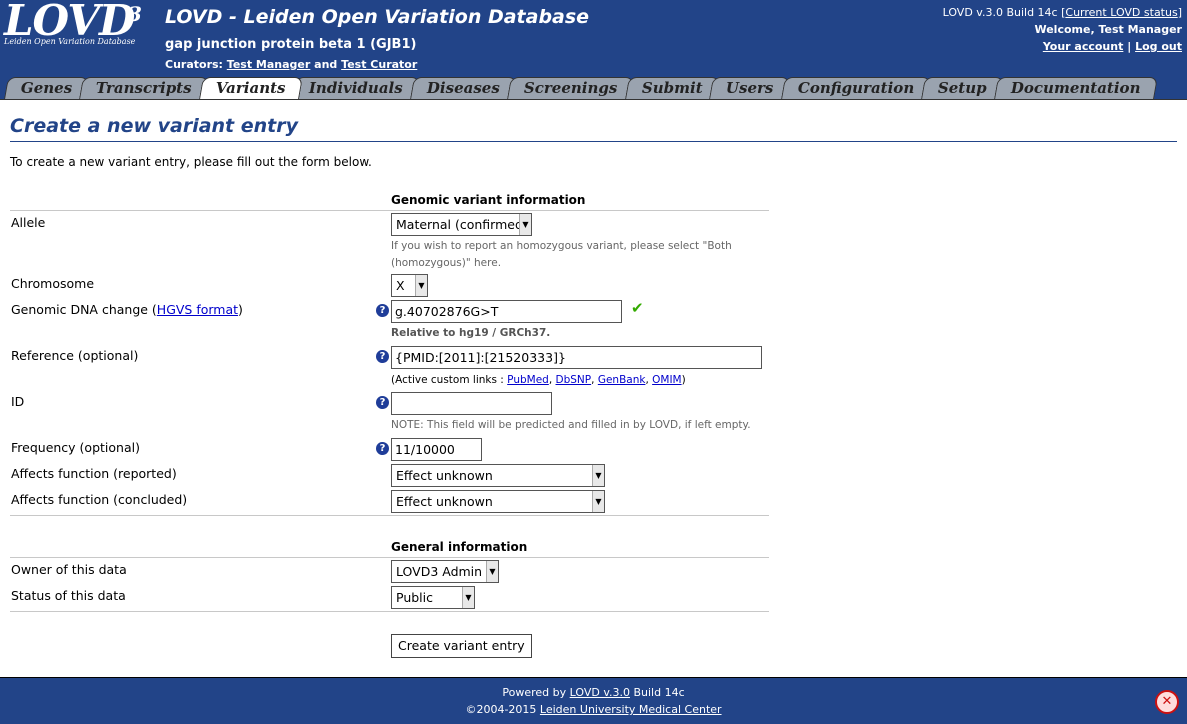 The height and width of the screenshot is (724, 1187). I want to click on hgvs-format-link: HGVS format, so click(197, 309).